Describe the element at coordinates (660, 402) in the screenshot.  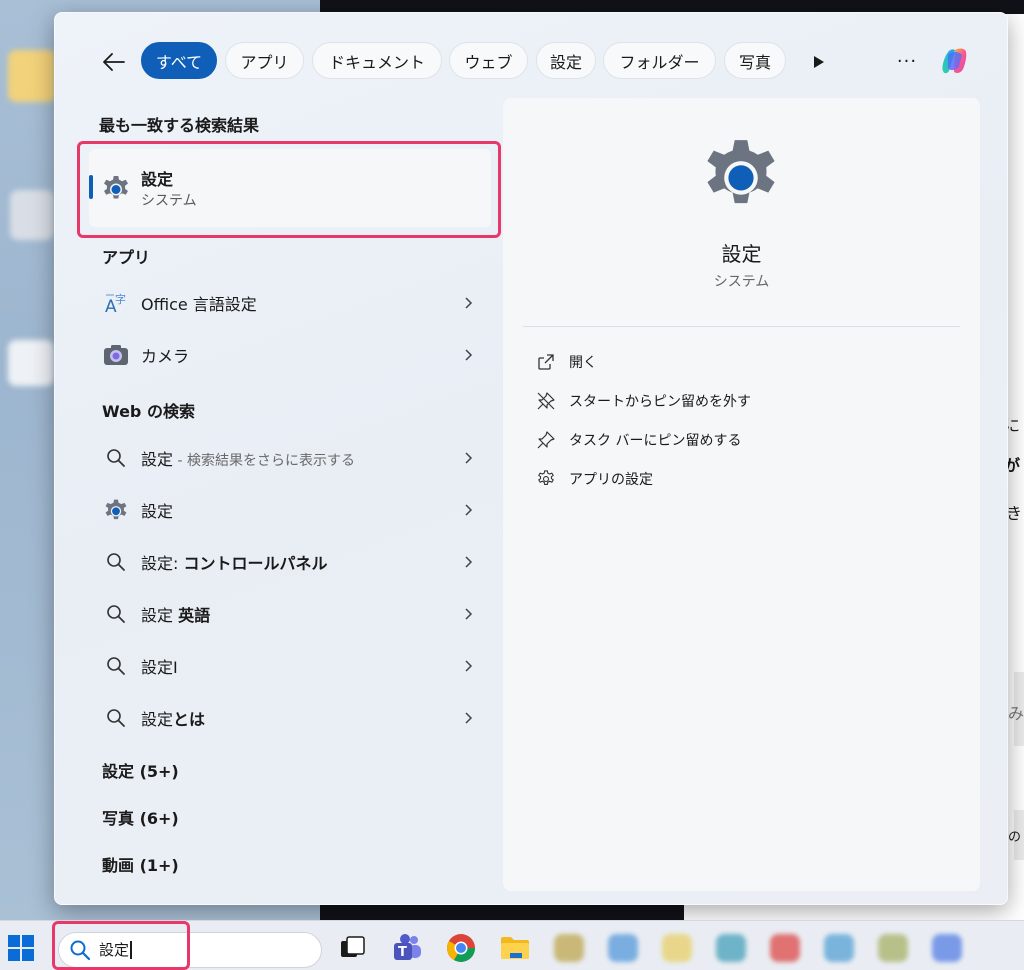
I see `action-label: スタートからピン留めを外す` at that location.